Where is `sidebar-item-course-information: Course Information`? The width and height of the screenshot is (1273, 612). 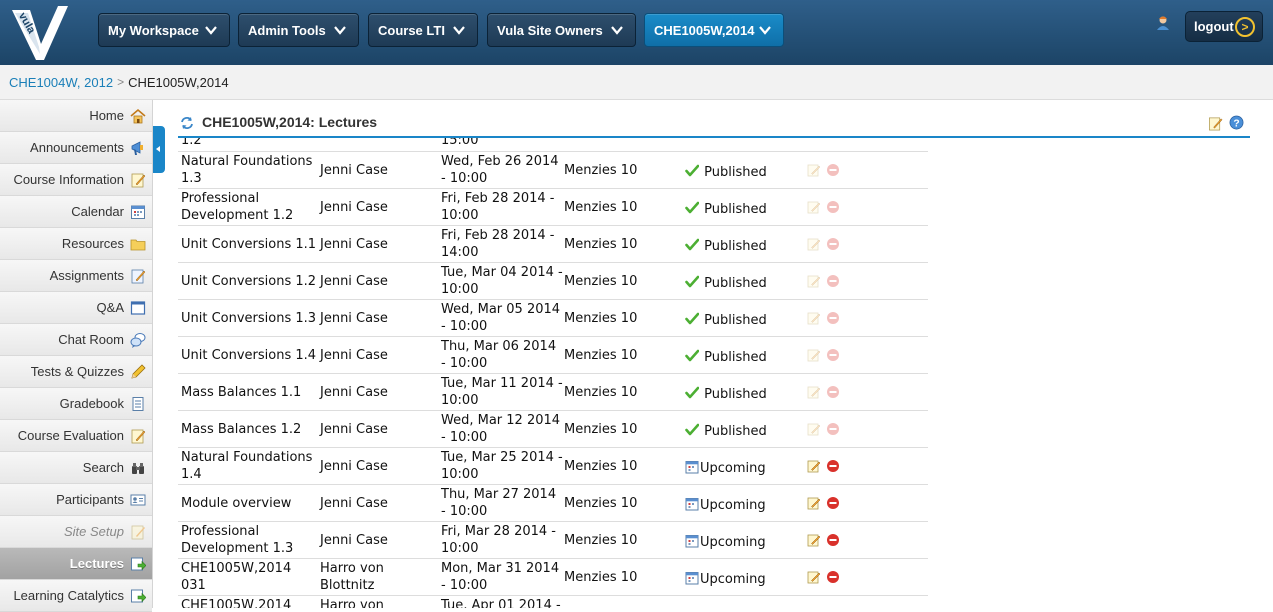
sidebar-item-course-information: Course Information is located at coordinates (76, 180).